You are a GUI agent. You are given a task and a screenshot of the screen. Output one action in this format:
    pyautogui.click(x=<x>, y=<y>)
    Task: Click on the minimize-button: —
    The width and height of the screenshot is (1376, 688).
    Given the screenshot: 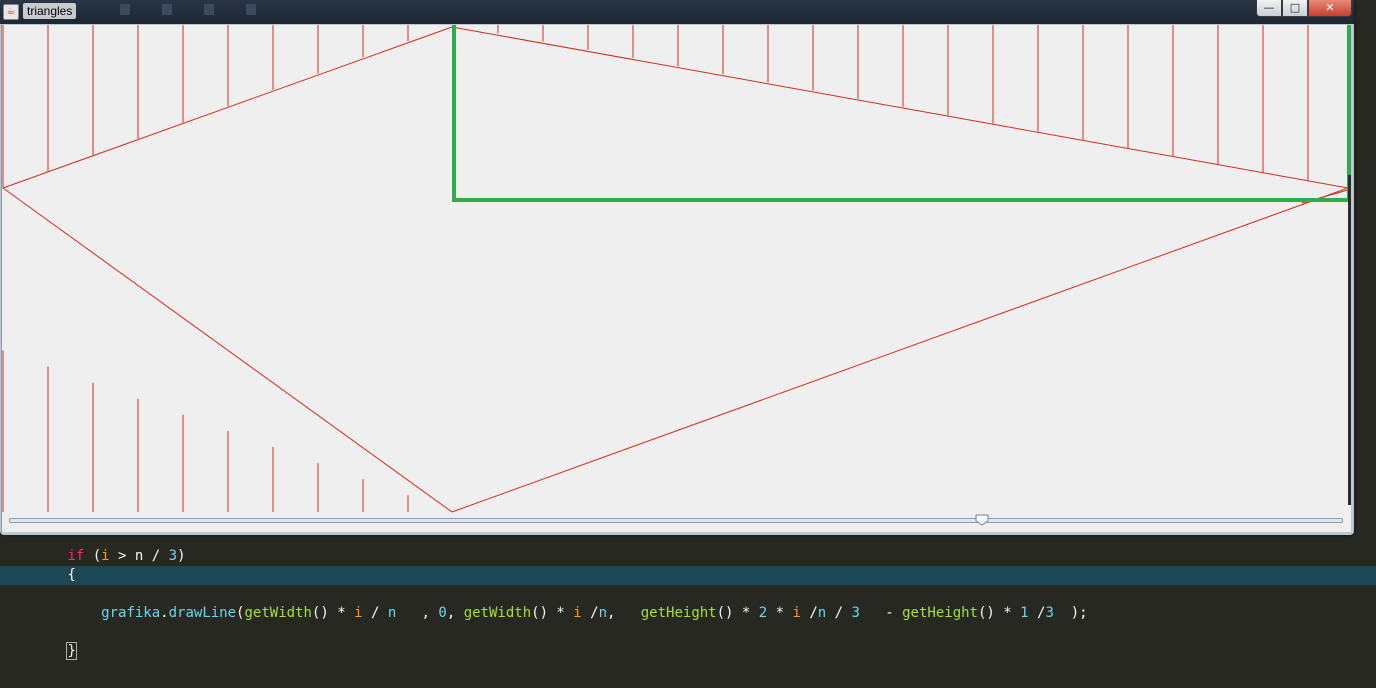 What is the action you would take?
    pyautogui.click(x=1269, y=8)
    